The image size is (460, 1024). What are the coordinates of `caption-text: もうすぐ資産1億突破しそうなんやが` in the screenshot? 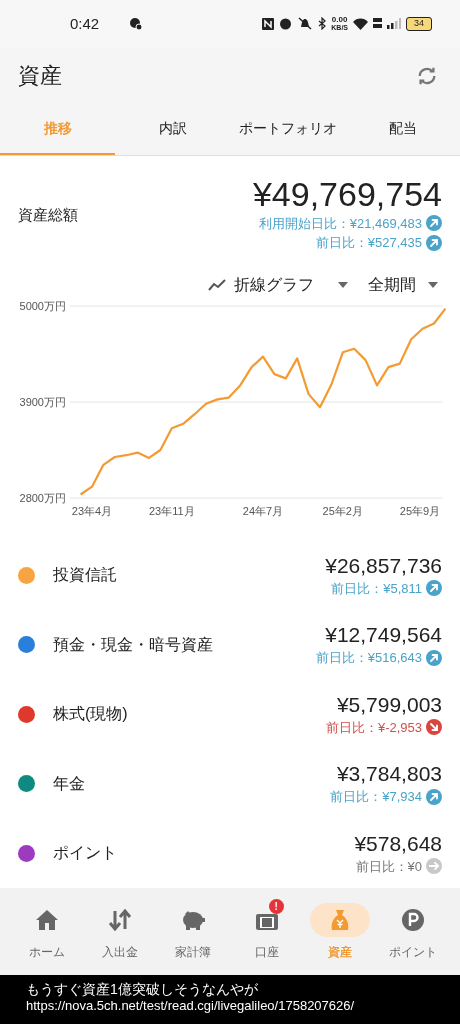 It's located at (142, 990).